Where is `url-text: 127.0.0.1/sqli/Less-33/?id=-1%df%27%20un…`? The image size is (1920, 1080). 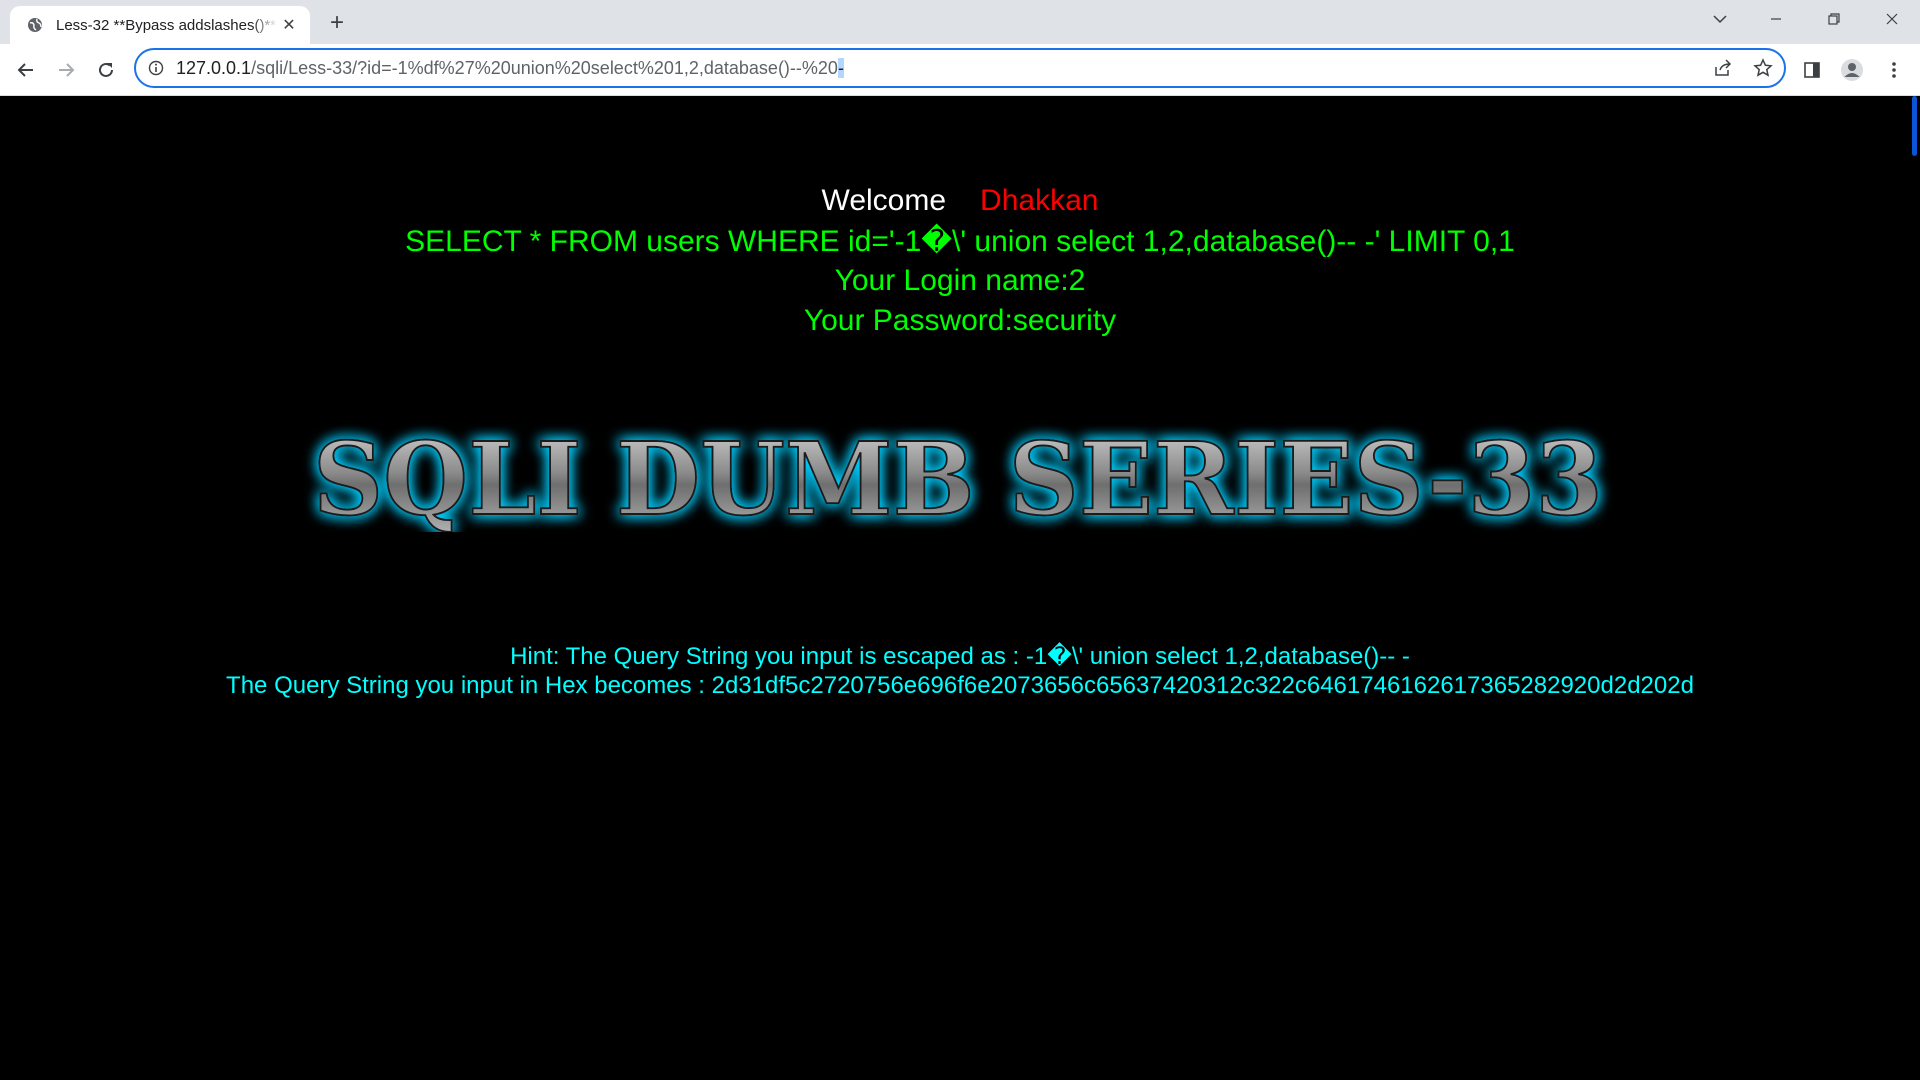 url-text: 127.0.0.1/sqli/Less-33/?id=-1%df%27%20un… is located at coordinates (510, 68).